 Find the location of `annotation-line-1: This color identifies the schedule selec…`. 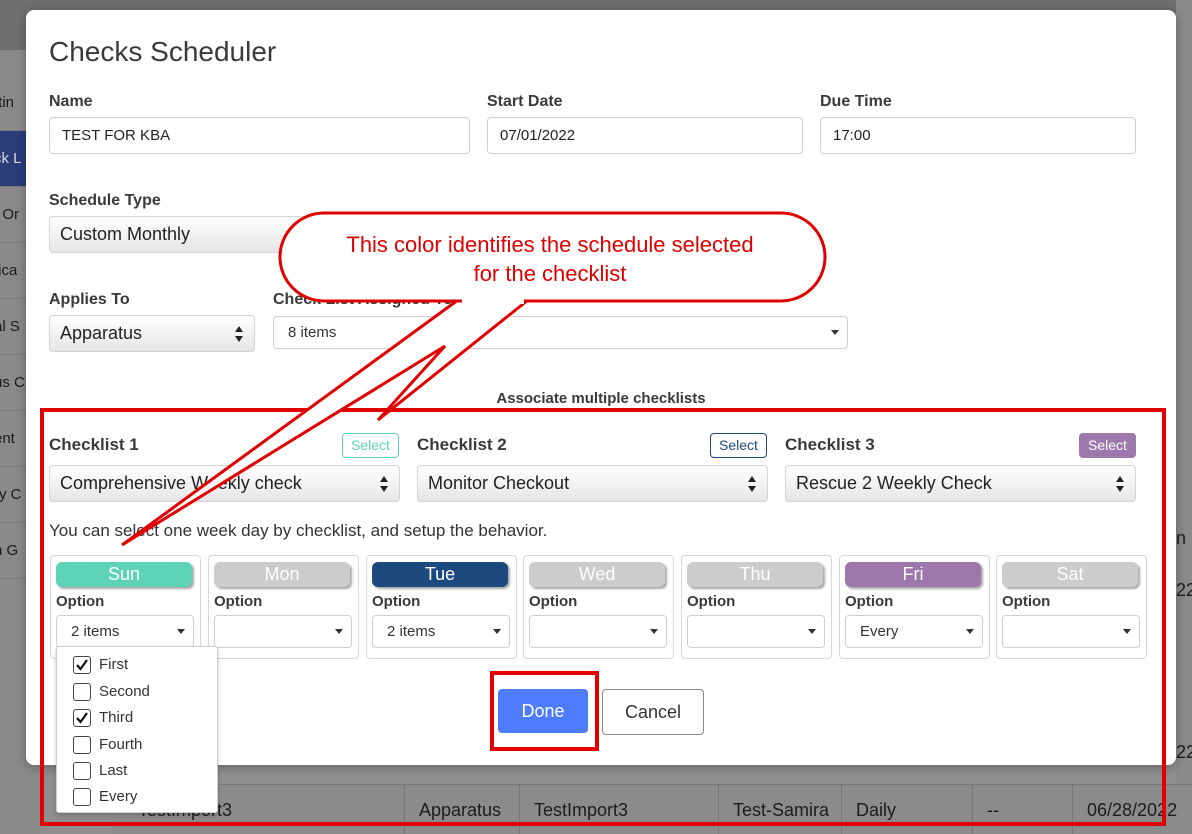

annotation-line-1: This color identifies the schedule selec… is located at coordinates (550, 244).